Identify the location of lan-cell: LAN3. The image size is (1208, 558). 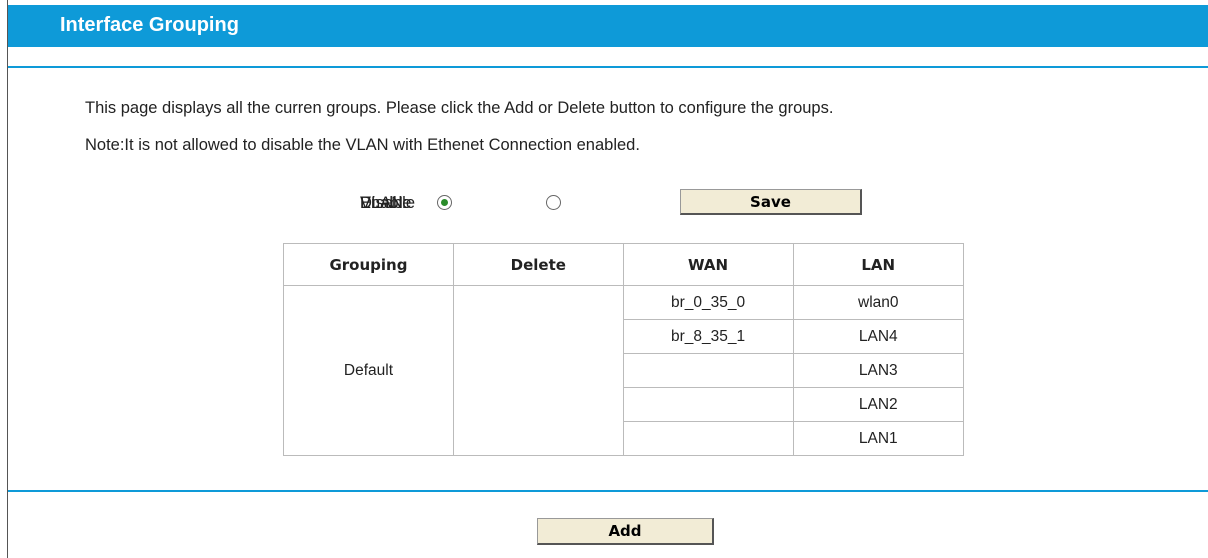
(878, 370).